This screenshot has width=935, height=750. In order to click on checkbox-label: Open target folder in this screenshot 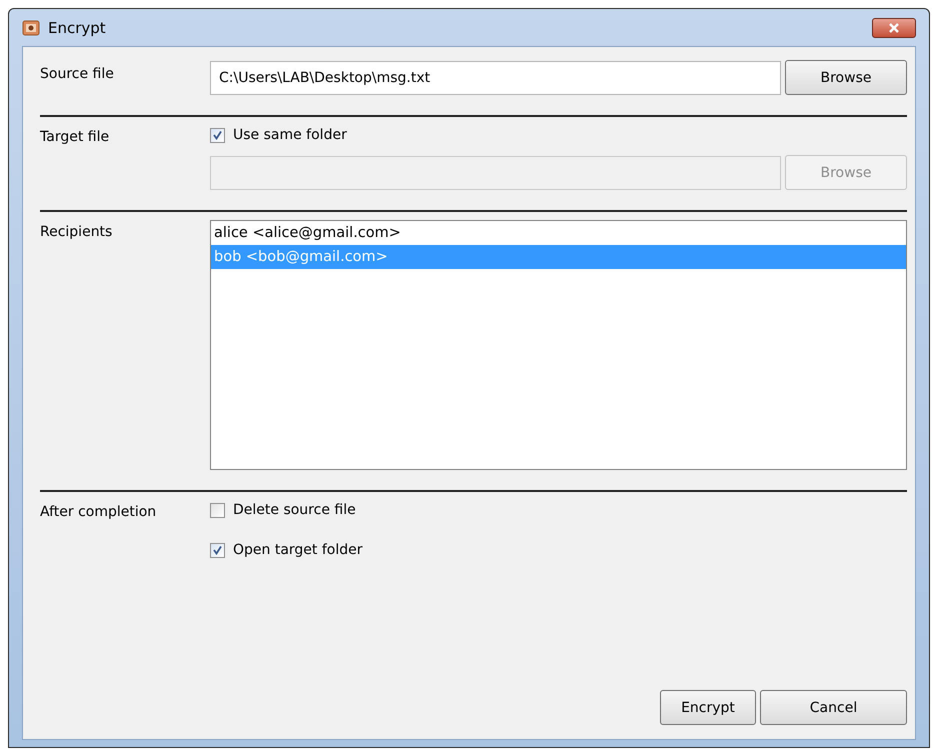, I will do `click(297, 550)`.